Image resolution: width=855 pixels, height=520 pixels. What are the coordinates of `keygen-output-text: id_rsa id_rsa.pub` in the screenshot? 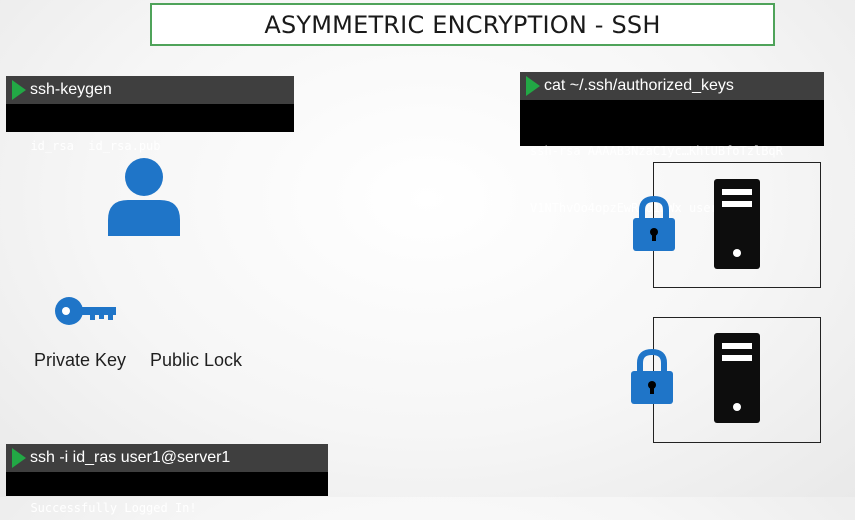 It's located at (95, 146).